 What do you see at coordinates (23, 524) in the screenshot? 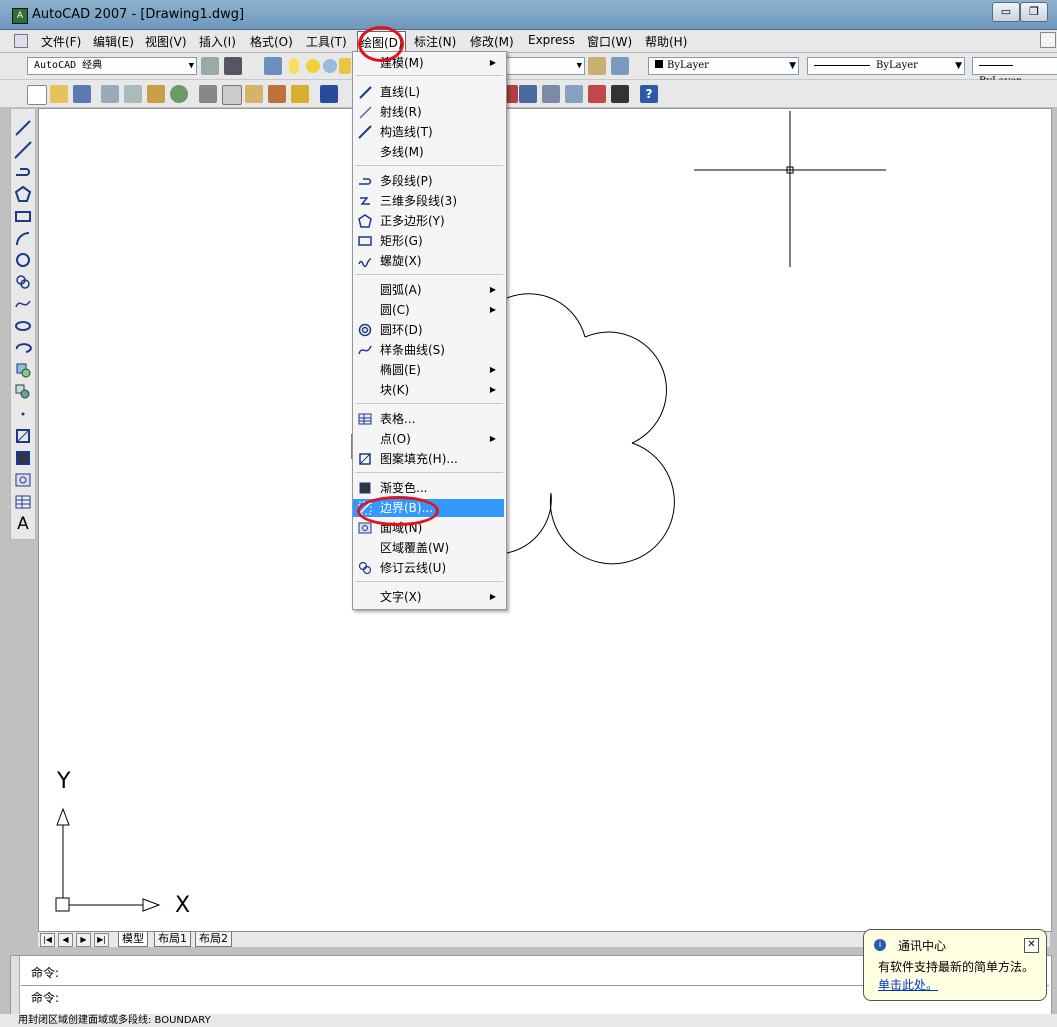
I see `multiline-text-icon: A` at bounding box center [23, 524].